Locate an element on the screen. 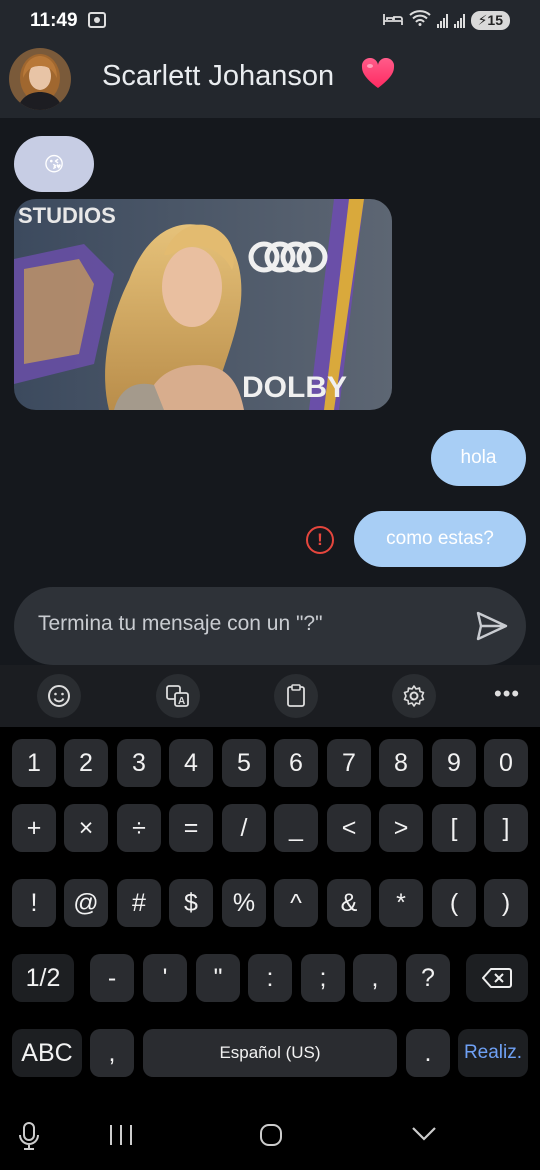 This screenshot has width=540, height=1170. outgoing-message: hola is located at coordinates (478, 458).